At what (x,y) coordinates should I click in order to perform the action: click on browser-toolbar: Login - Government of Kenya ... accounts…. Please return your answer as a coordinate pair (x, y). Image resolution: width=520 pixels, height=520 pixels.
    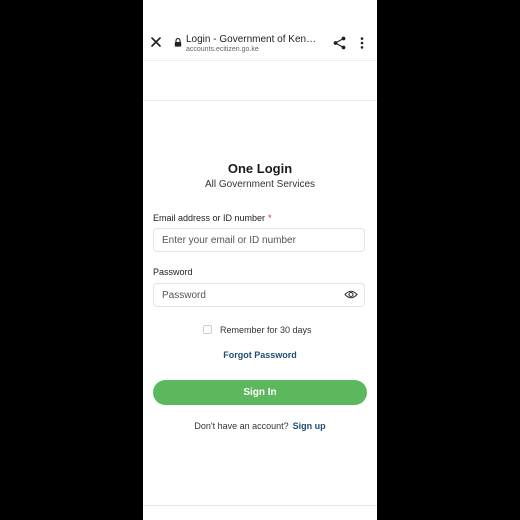
    Looking at the image, I should click on (260, 43).